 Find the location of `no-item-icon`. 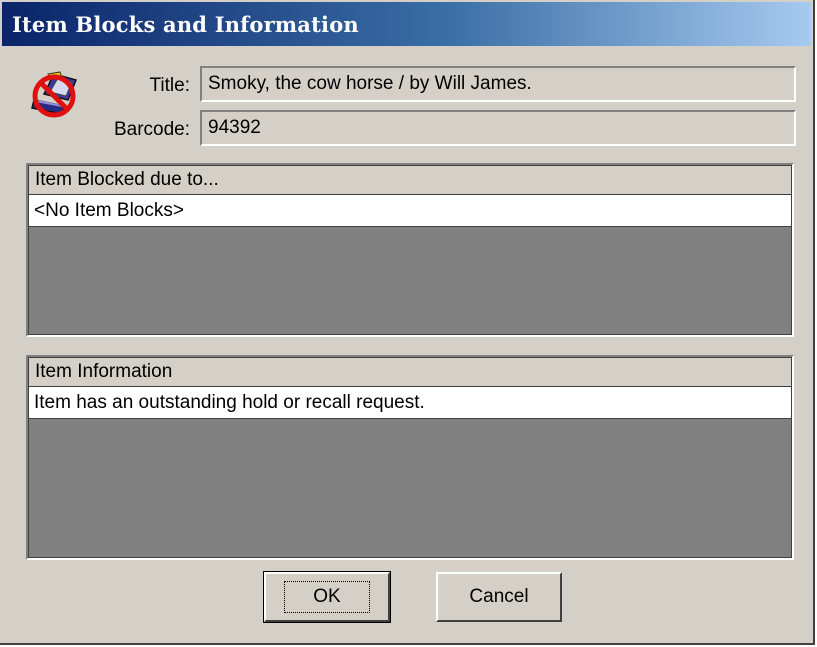

no-item-icon is located at coordinates (54, 94).